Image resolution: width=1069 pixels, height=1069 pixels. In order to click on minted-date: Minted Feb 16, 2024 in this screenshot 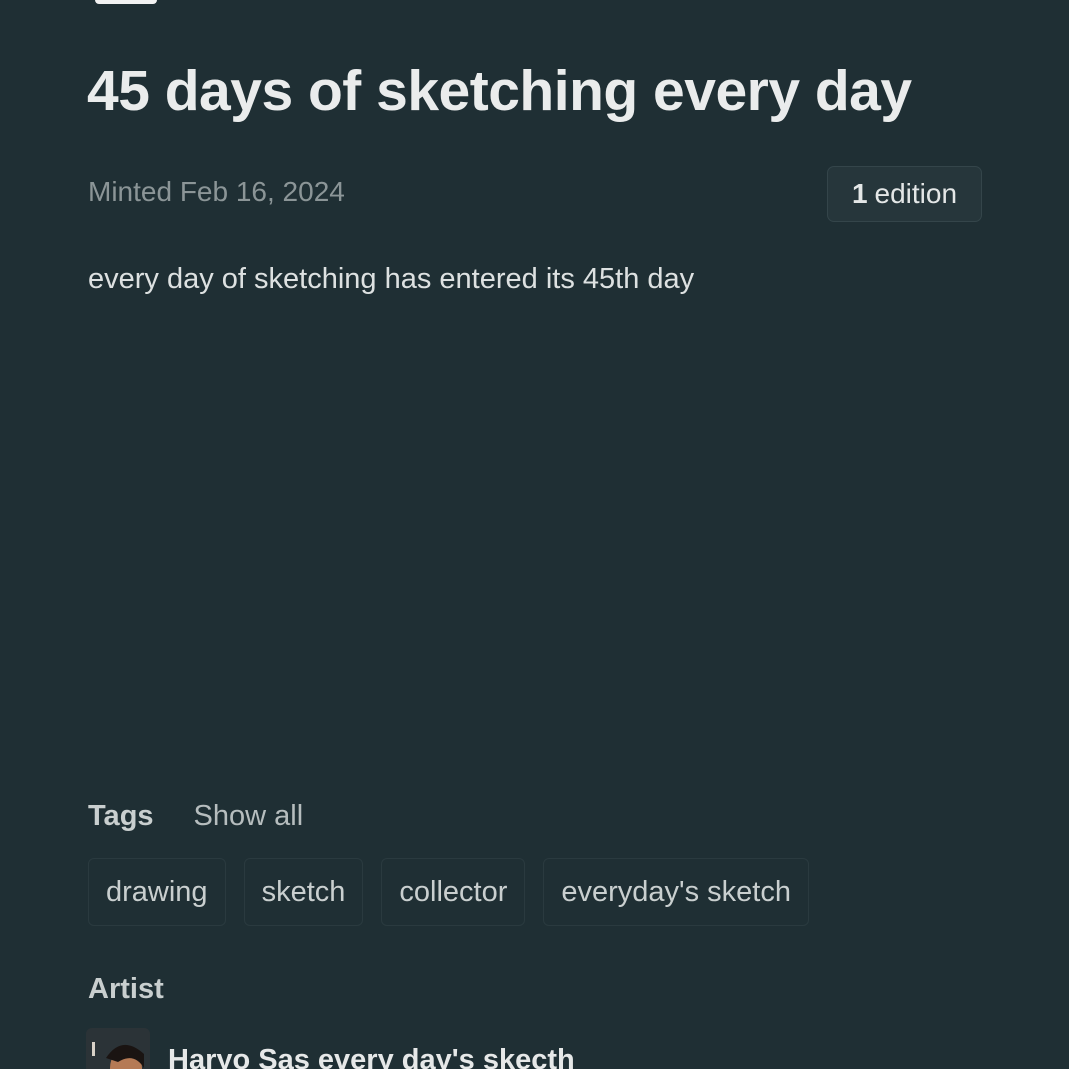, I will do `click(216, 191)`.